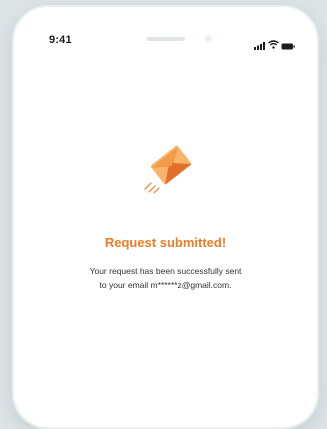  Describe the element at coordinates (165, 271) in the screenshot. I see `message-line-1: Your request has been successfully sent` at that location.